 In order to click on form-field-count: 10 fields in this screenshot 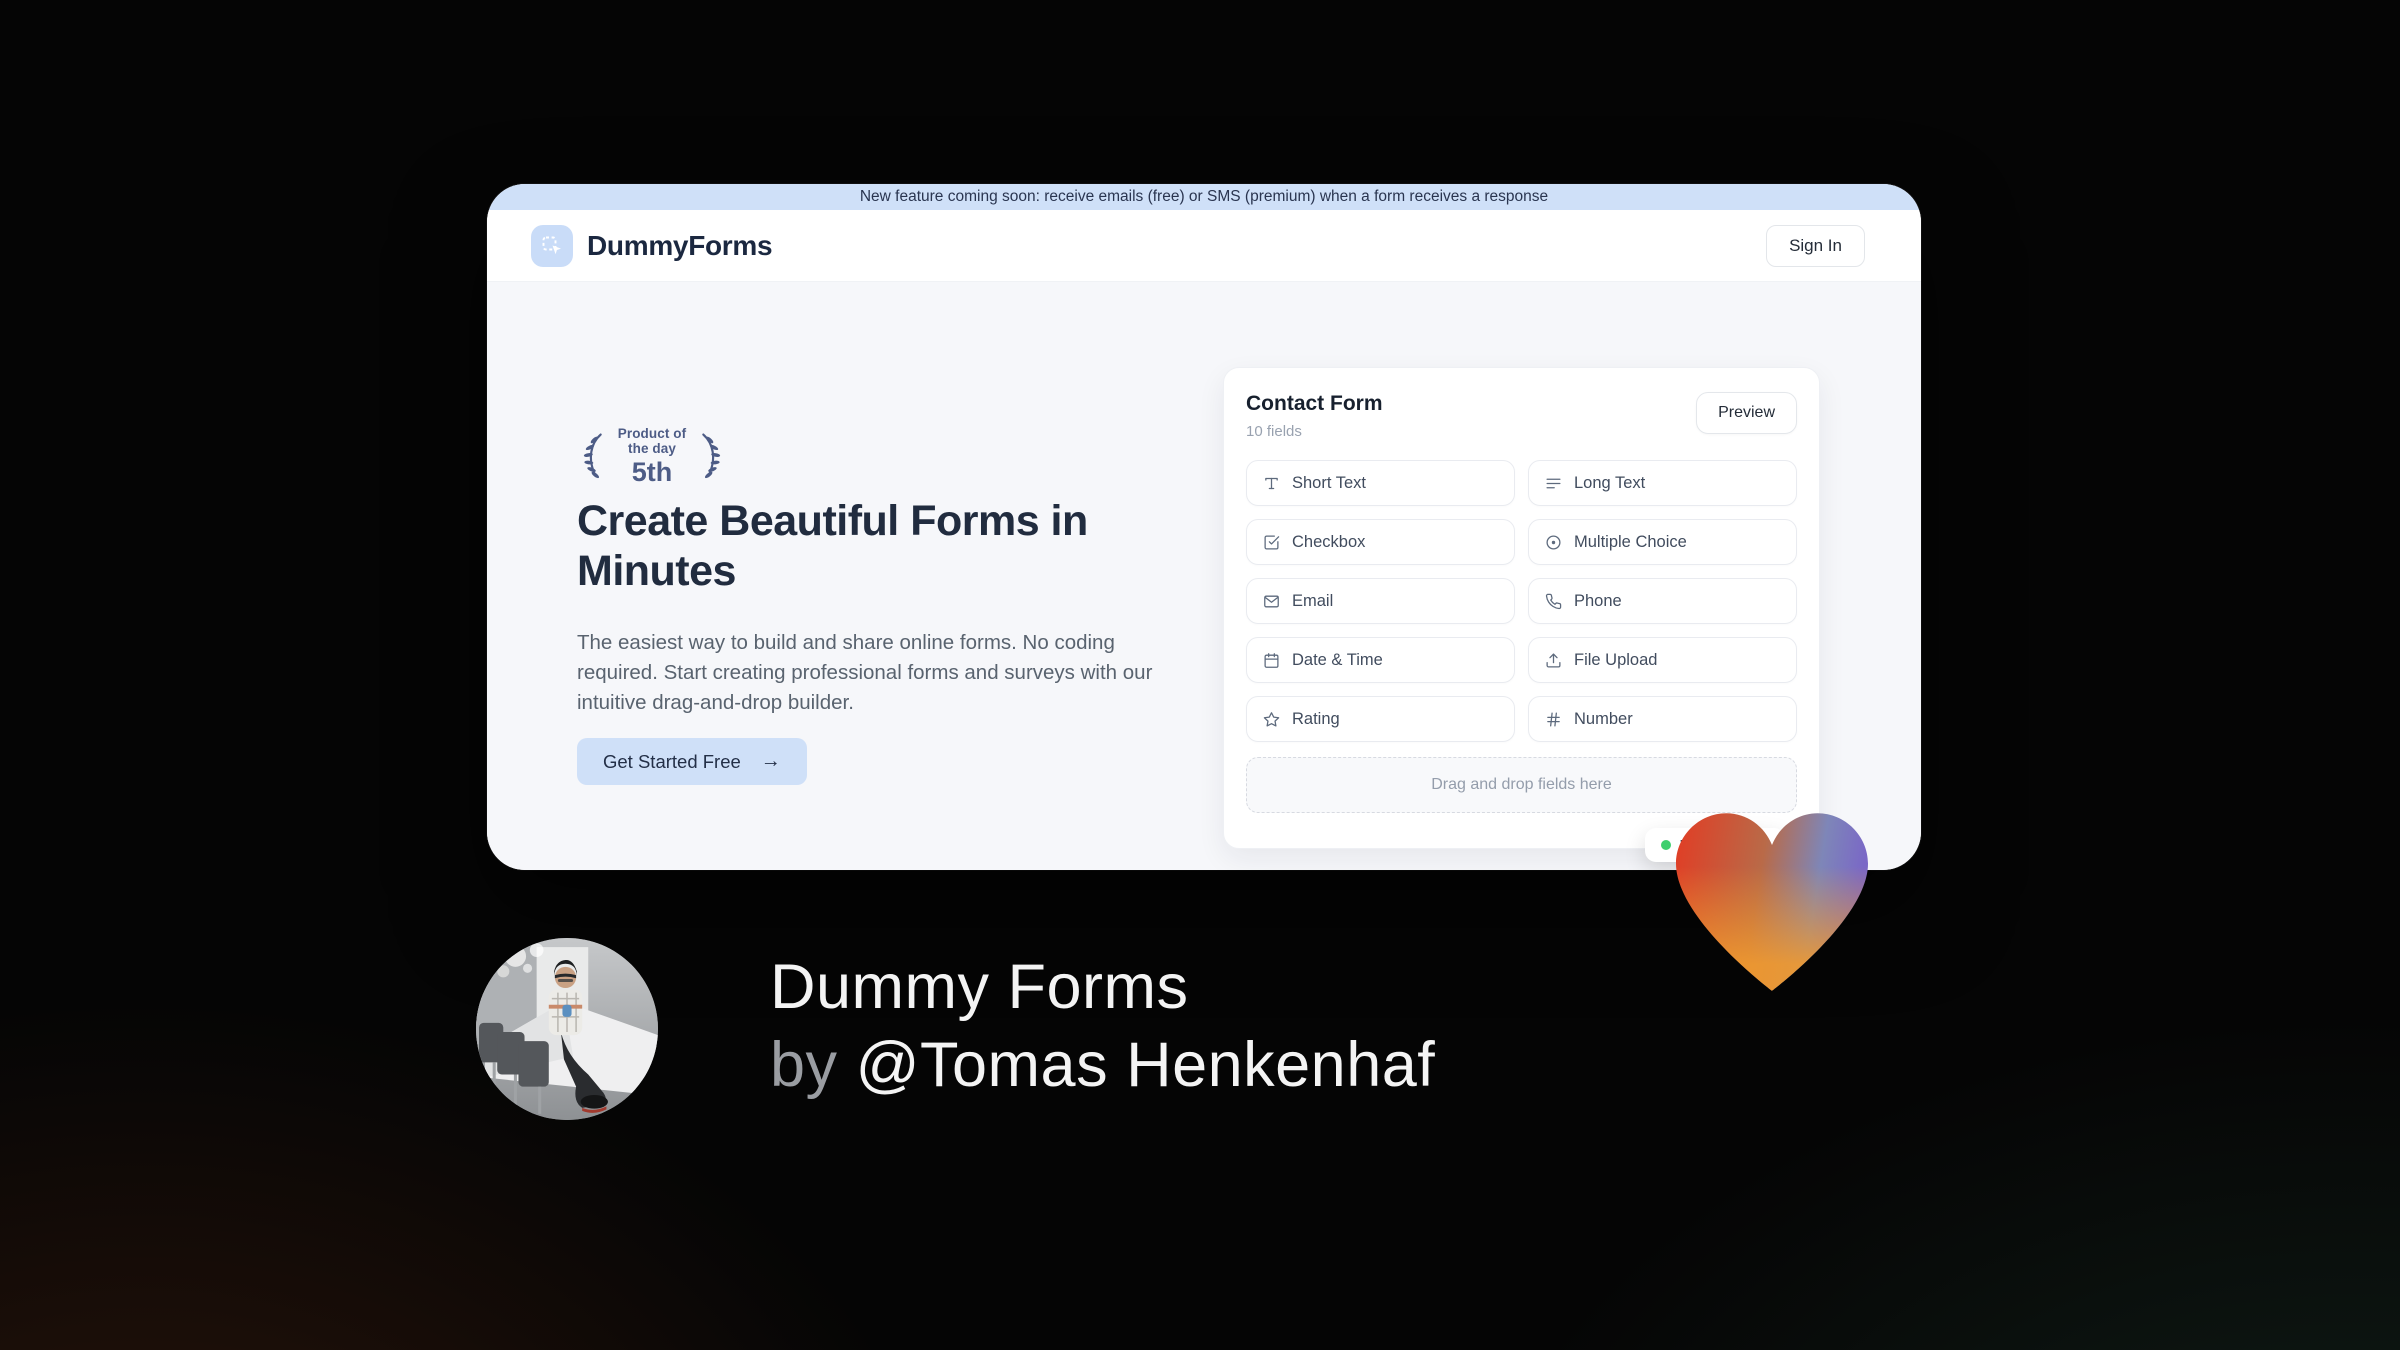, I will do `click(1274, 431)`.